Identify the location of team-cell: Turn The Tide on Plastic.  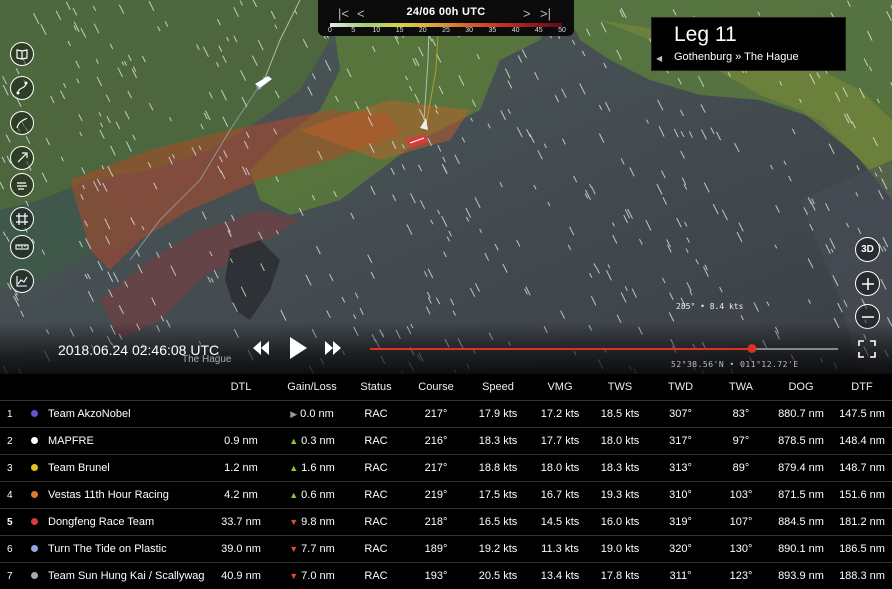
(117, 549).